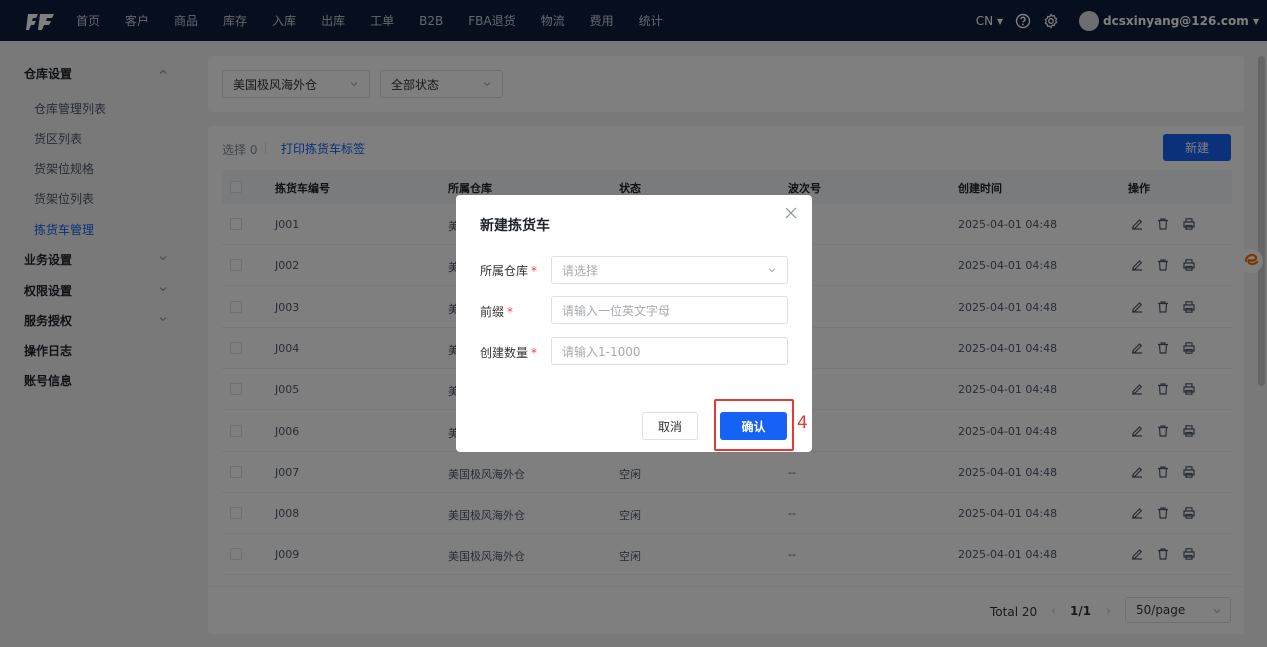 This screenshot has width=1267, height=647. I want to click on warehouse-field-label: 所属仓库 *, so click(508, 270).